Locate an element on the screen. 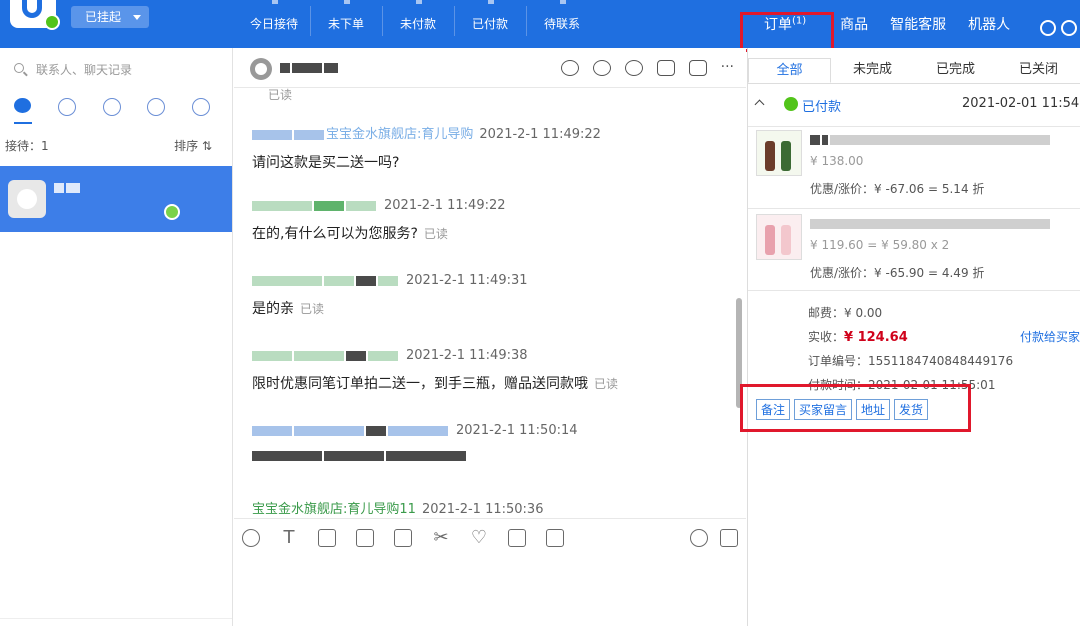  product-price: ¥ 119.60 = ¥ 59.80 x 2 is located at coordinates (880, 245).